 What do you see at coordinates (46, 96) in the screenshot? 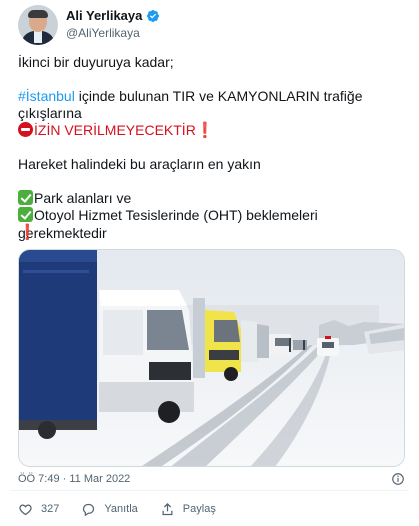
I see `hashtag-link: #İstanbul` at bounding box center [46, 96].